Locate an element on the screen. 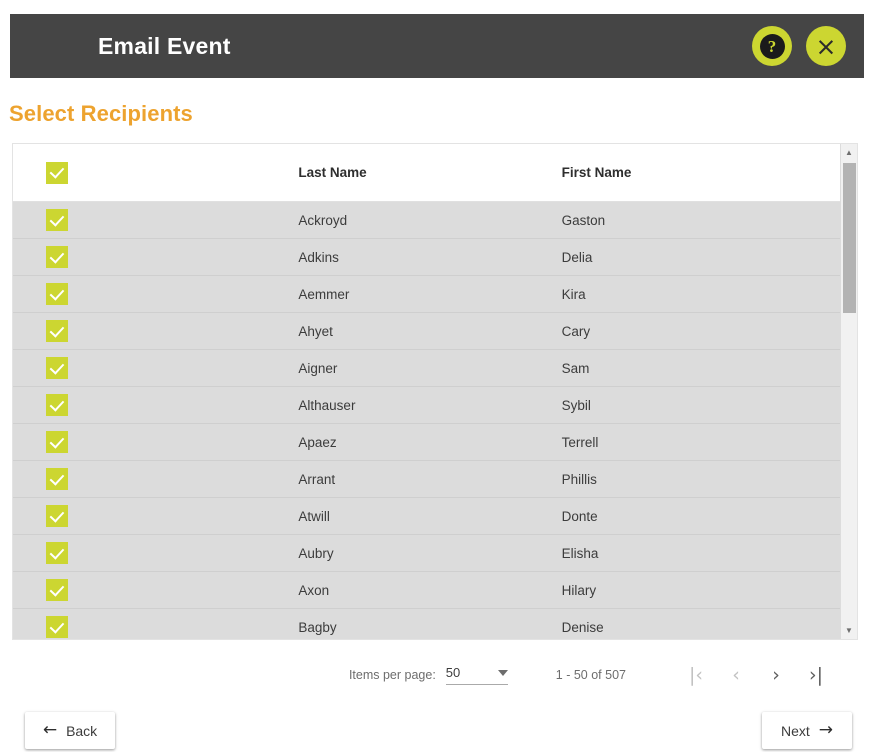 The height and width of the screenshot is (752, 874). cell-last-name: Ackroyd is located at coordinates (429, 220).